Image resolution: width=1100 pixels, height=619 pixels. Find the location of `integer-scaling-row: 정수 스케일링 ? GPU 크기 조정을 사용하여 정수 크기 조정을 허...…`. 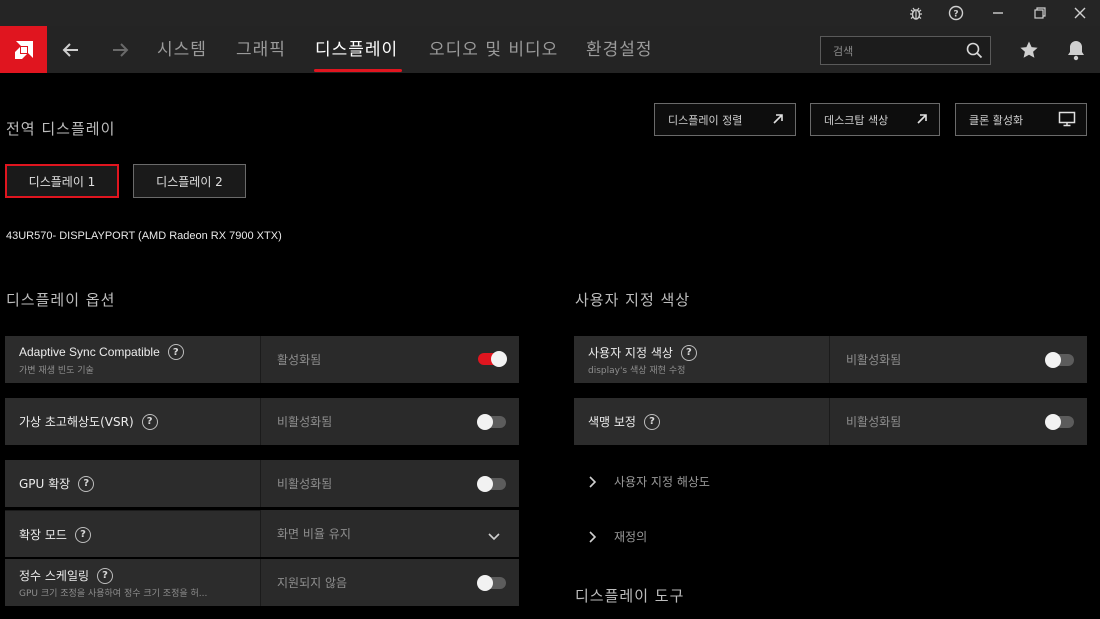

integer-scaling-row: 정수 스케일링 ? GPU 크기 조정을 사용하여 정수 크기 조정을 허...… is located at coordinates (262, 582).